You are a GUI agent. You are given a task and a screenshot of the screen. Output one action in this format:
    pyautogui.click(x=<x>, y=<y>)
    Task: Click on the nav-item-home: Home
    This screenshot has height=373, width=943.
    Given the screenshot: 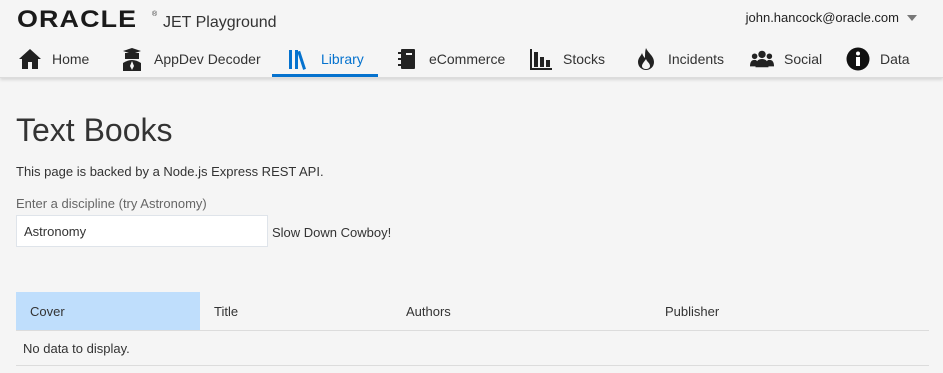 What is the action you would take?
    pyautogui.click(x=52, y=58)
    